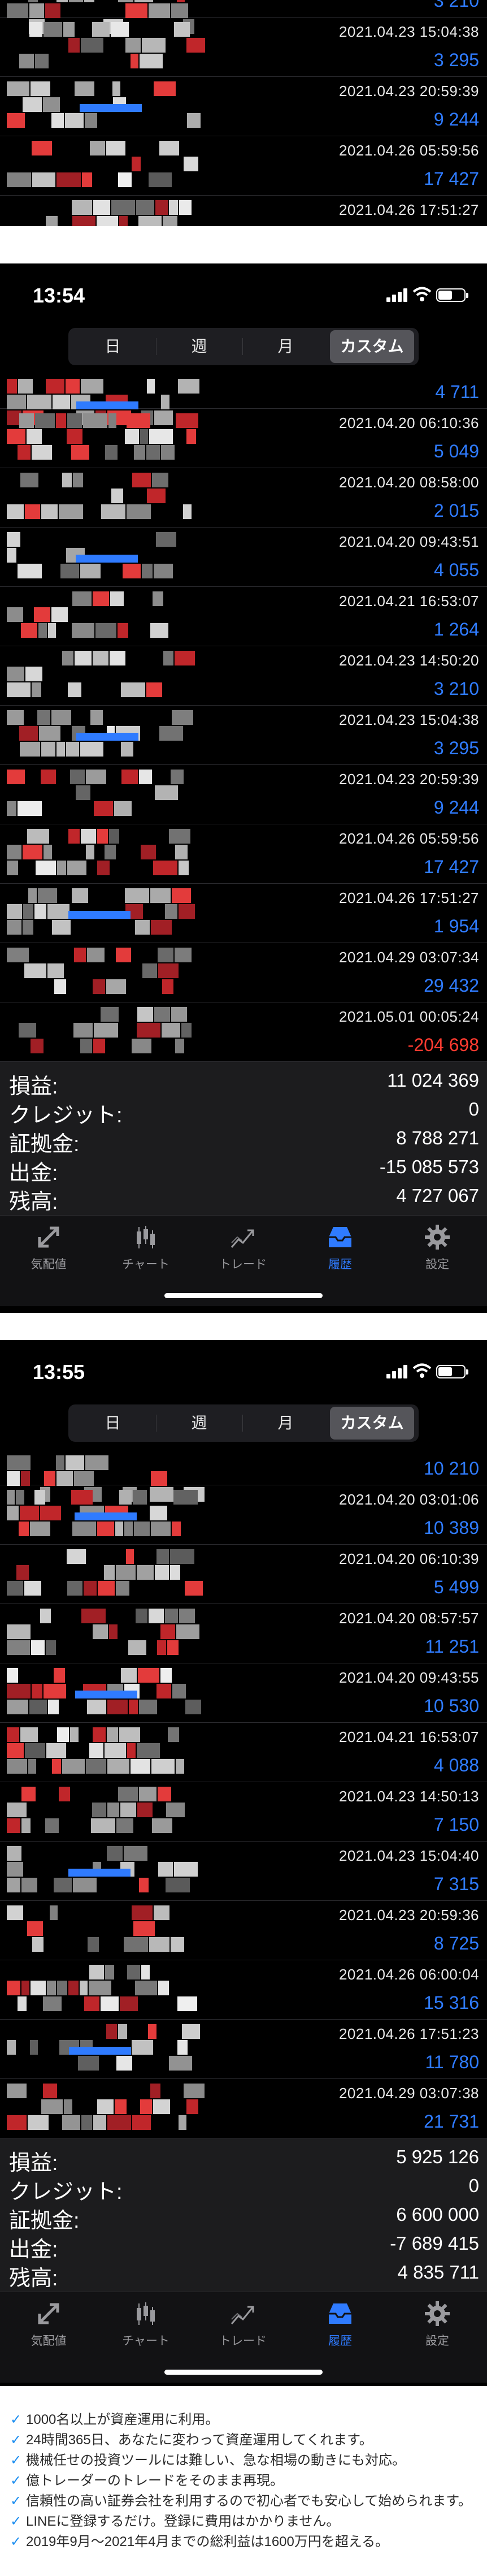  What do you see at coordinates (456, 1884) in the screenshot?
I see `row-profit: 7 315` at bounding box center [456, 1884].